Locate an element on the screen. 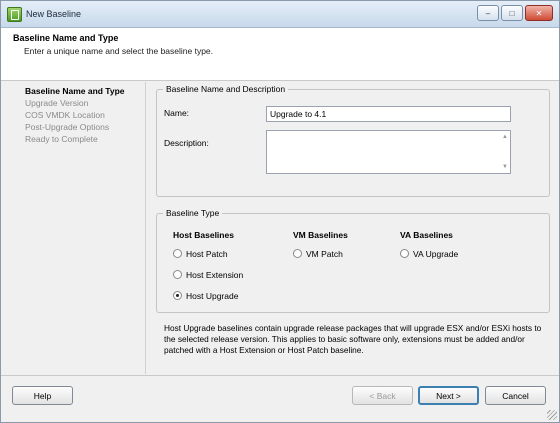 This screenshot has width=560, height=423. vm-patch-label: VM Patch is located at coordinates (324, 254).